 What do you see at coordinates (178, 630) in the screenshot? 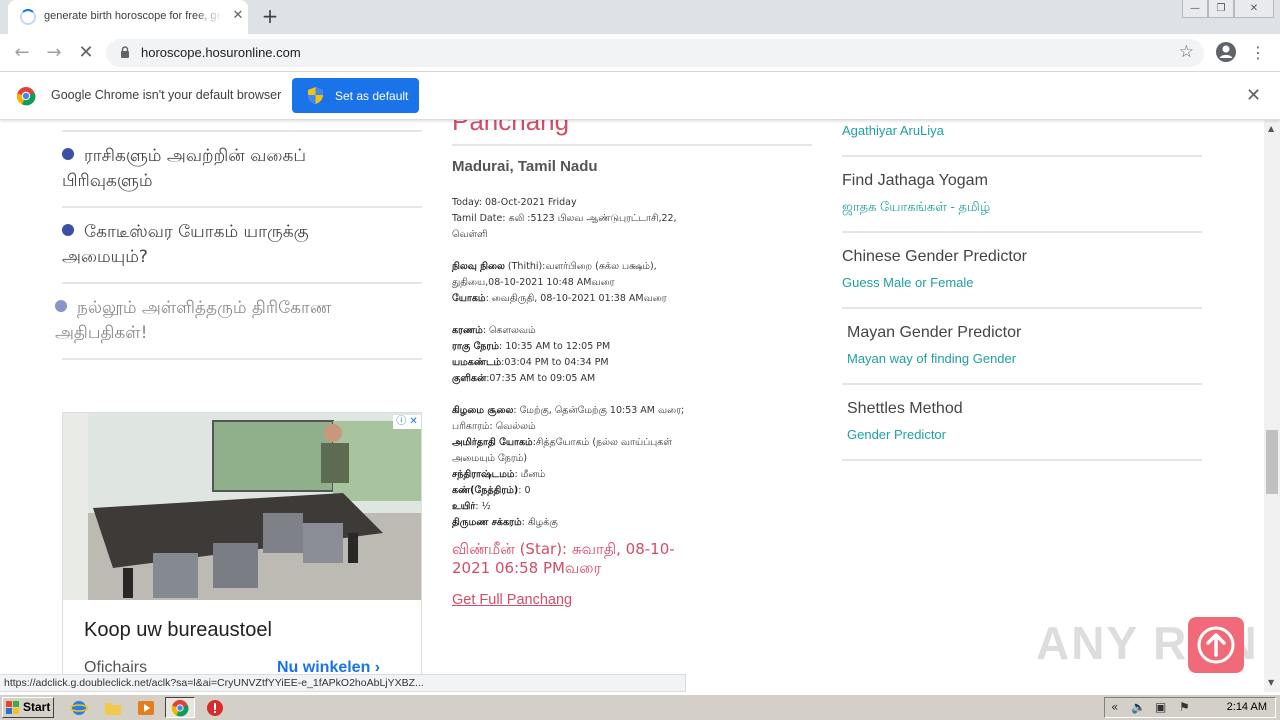
I see `ad-headline: Koop uw bureaustoel` at bounding box center [178, 630].